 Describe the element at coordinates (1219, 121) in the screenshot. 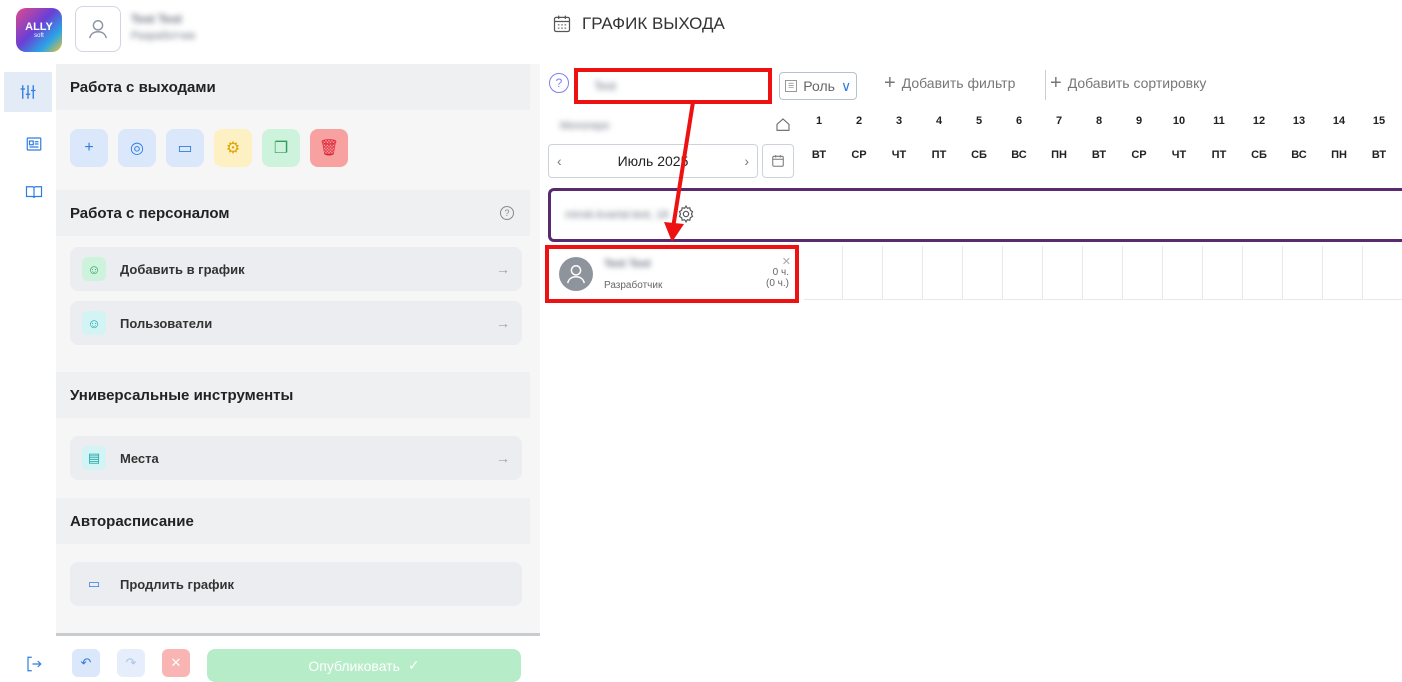

I see `day-number: 11` at that location.